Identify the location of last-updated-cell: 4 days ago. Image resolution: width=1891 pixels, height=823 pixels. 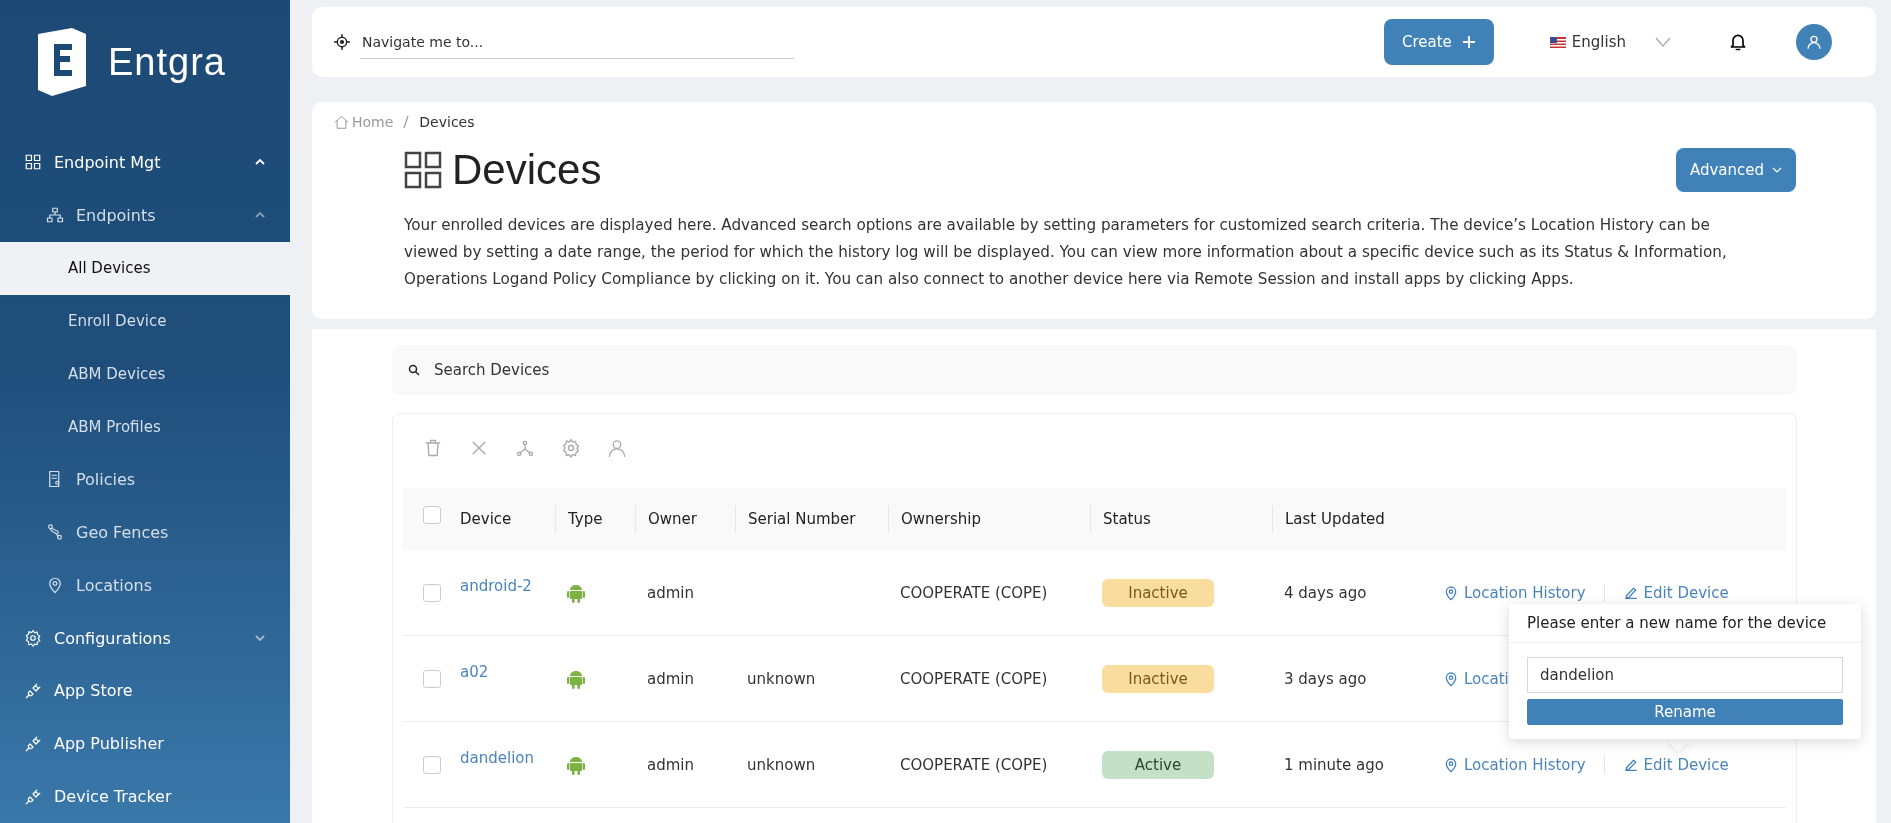
(1325, 592).